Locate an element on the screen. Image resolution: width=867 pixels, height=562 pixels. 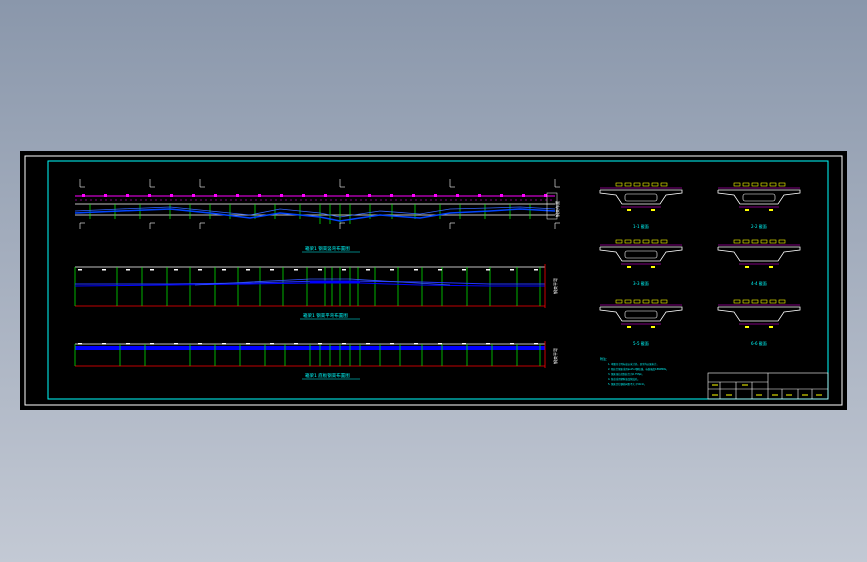
bottom-slab-view is located at coordinates (310, 354).